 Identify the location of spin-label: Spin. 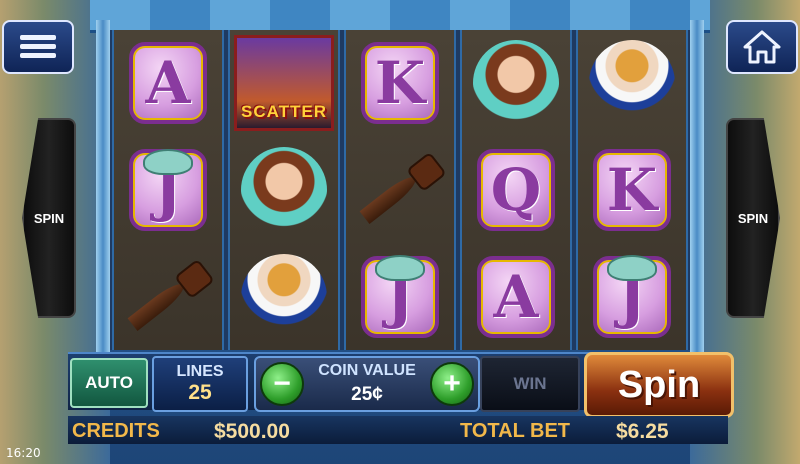
(659, 384).